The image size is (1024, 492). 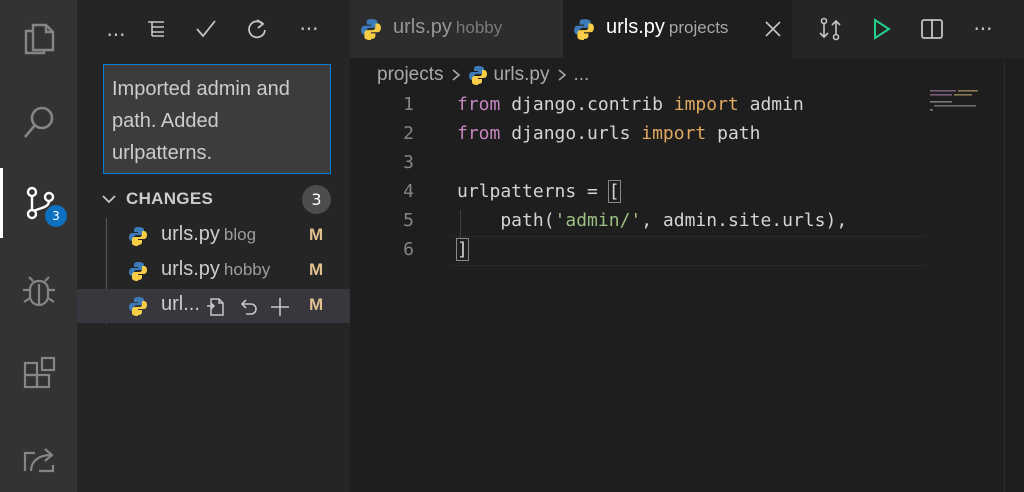 What do you see at coordinates (983, 29) in the screenshot?
I see `more-editor-actions: ···` at bounding box center [983, 29].